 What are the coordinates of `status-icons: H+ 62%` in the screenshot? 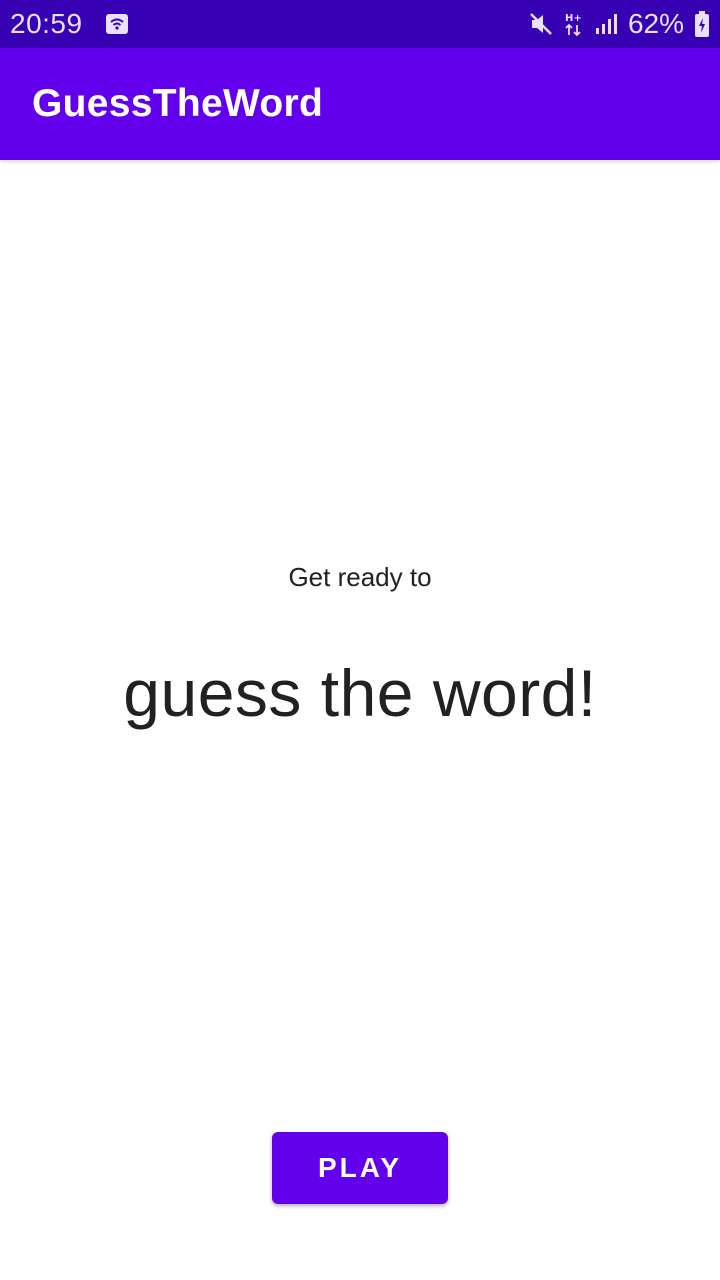 It's located at (619, 24).